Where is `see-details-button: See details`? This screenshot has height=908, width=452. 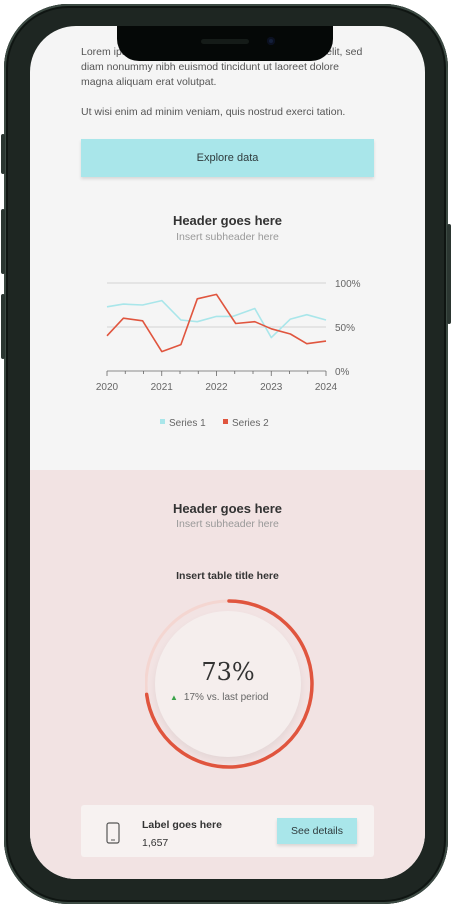
see-details-button: See details is located at coordinates (317, 831).